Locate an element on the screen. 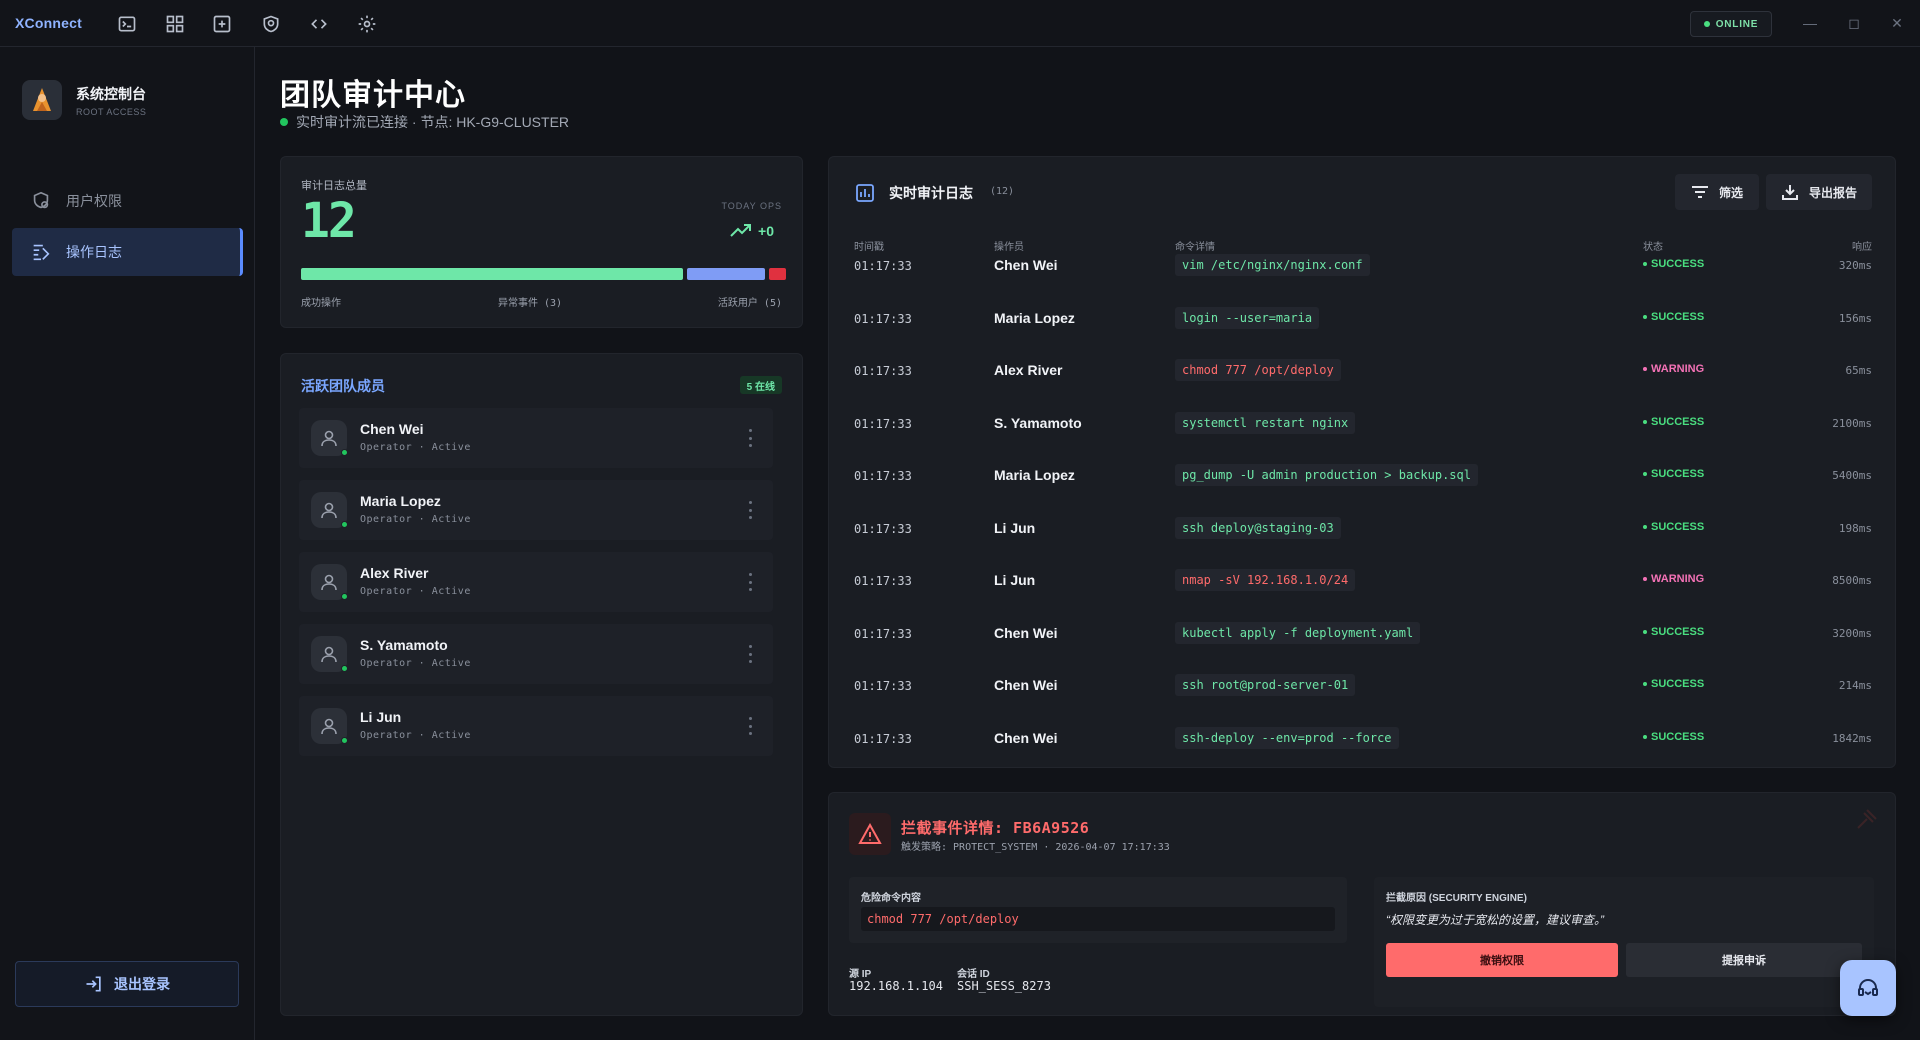 This screenshot has width=1920, height=1040. monk-logo-icon is located at coordinates (42, 99).